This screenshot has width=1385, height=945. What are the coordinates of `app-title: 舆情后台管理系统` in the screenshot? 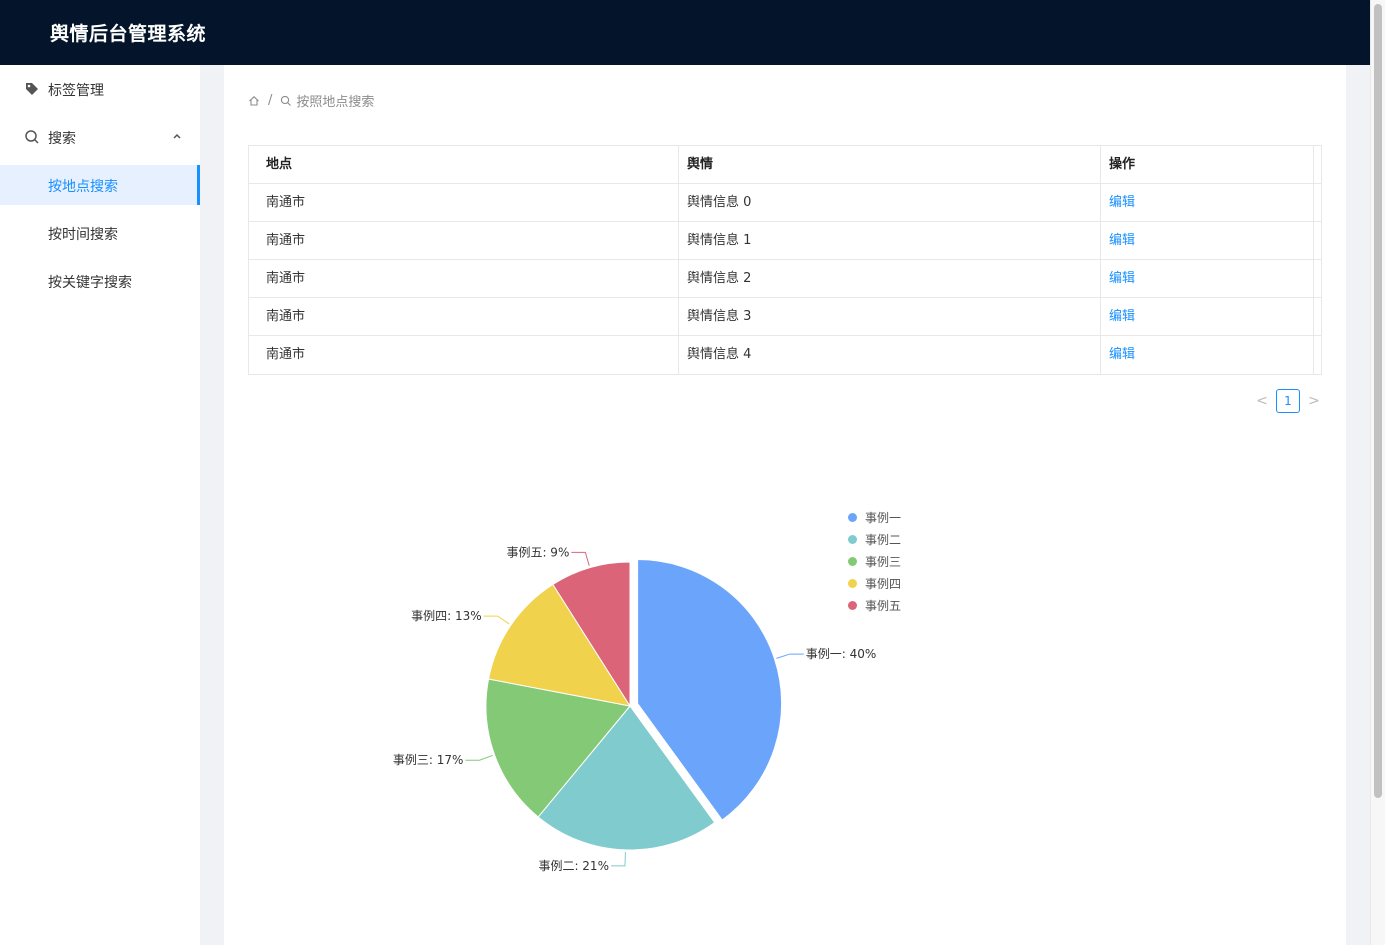 It's located at (128, 34).